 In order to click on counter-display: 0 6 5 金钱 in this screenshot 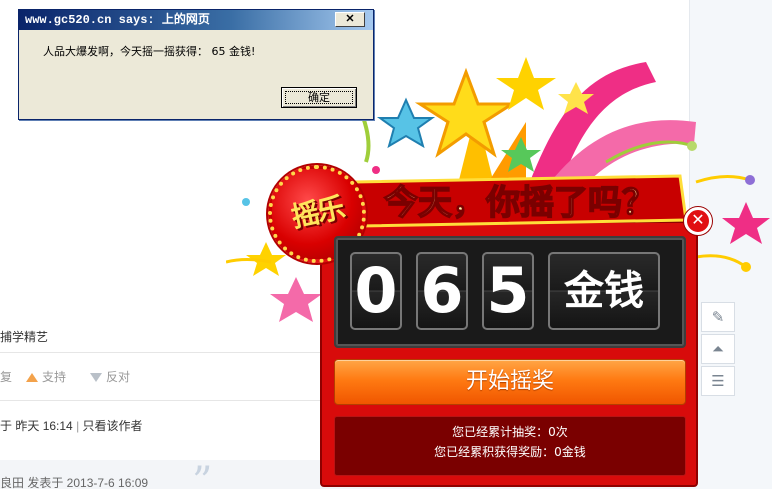, I will do `click(510, 292)`.